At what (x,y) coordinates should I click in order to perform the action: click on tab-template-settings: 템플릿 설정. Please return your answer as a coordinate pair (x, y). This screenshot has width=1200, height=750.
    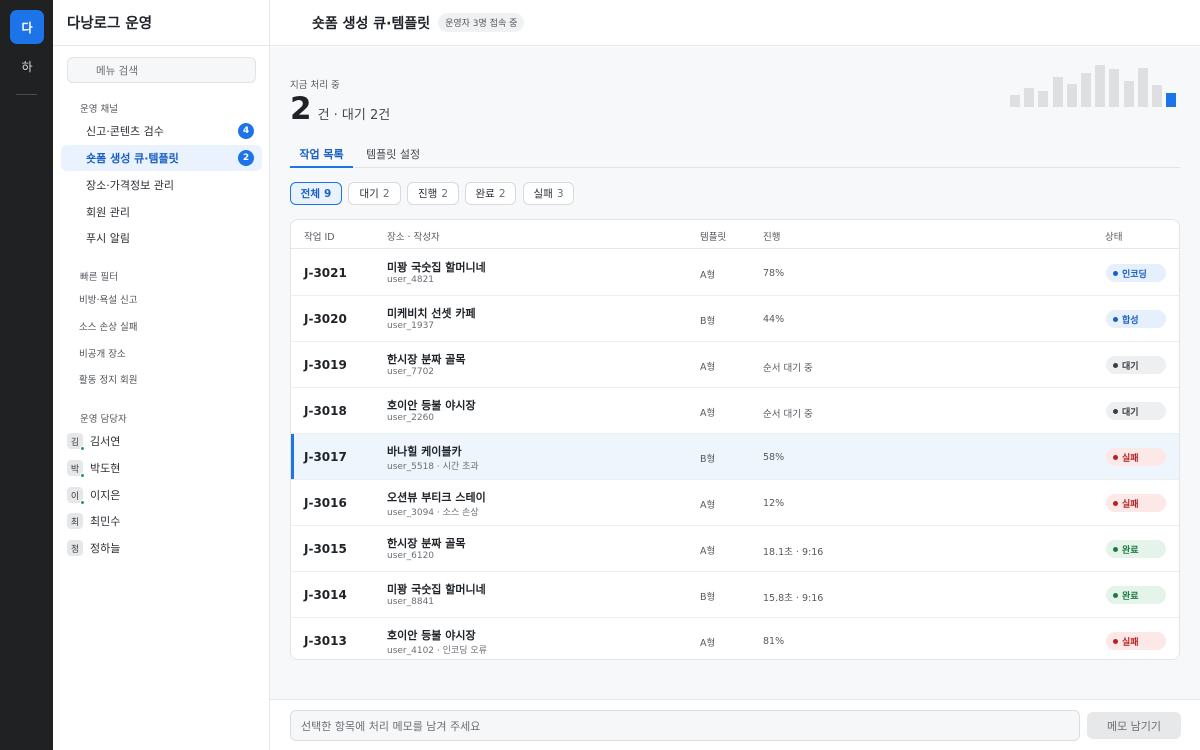
    Looking at the image, I should click on (393, 155).